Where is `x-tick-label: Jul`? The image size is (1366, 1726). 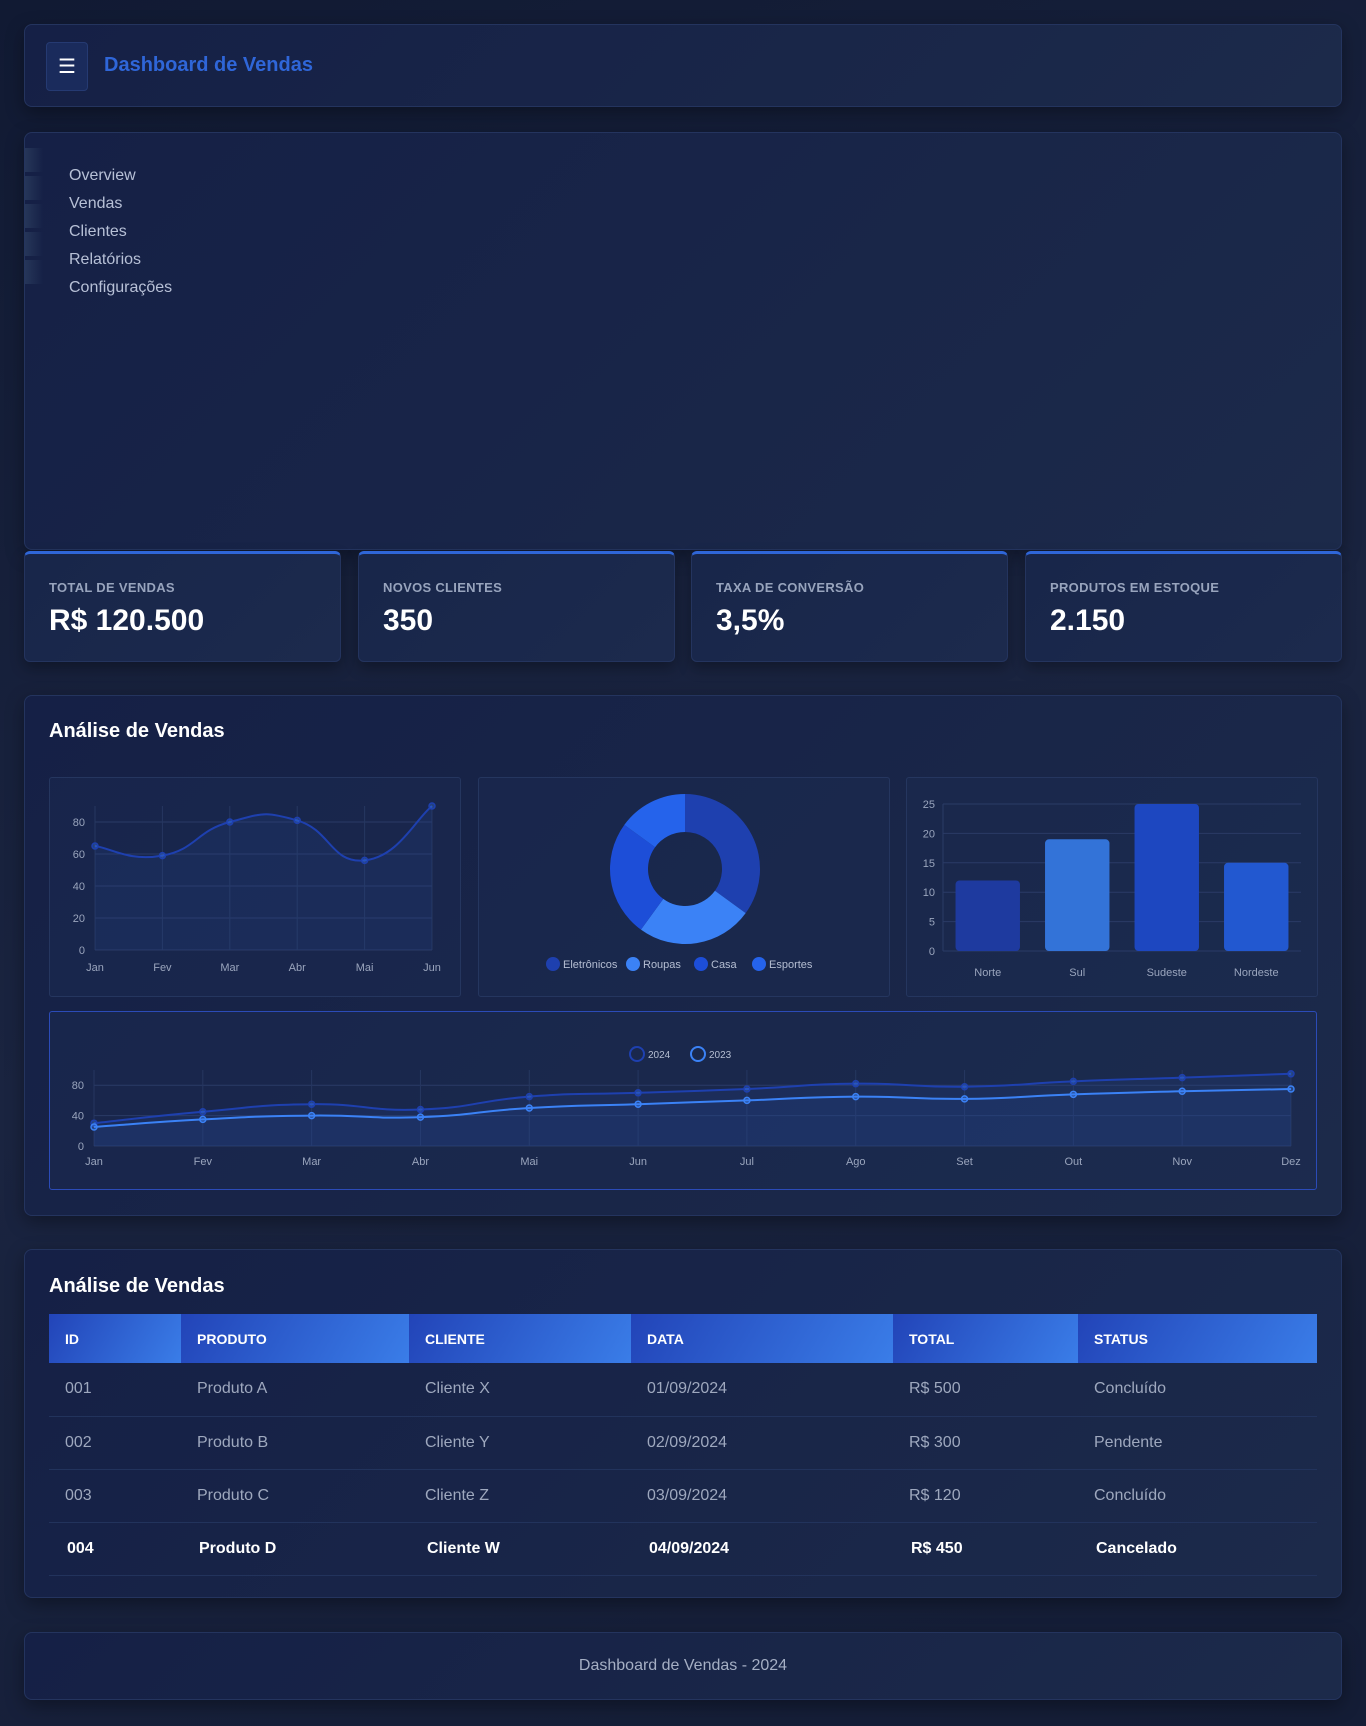 x-tick-label: Jul is located at coordinates (747, 1162).